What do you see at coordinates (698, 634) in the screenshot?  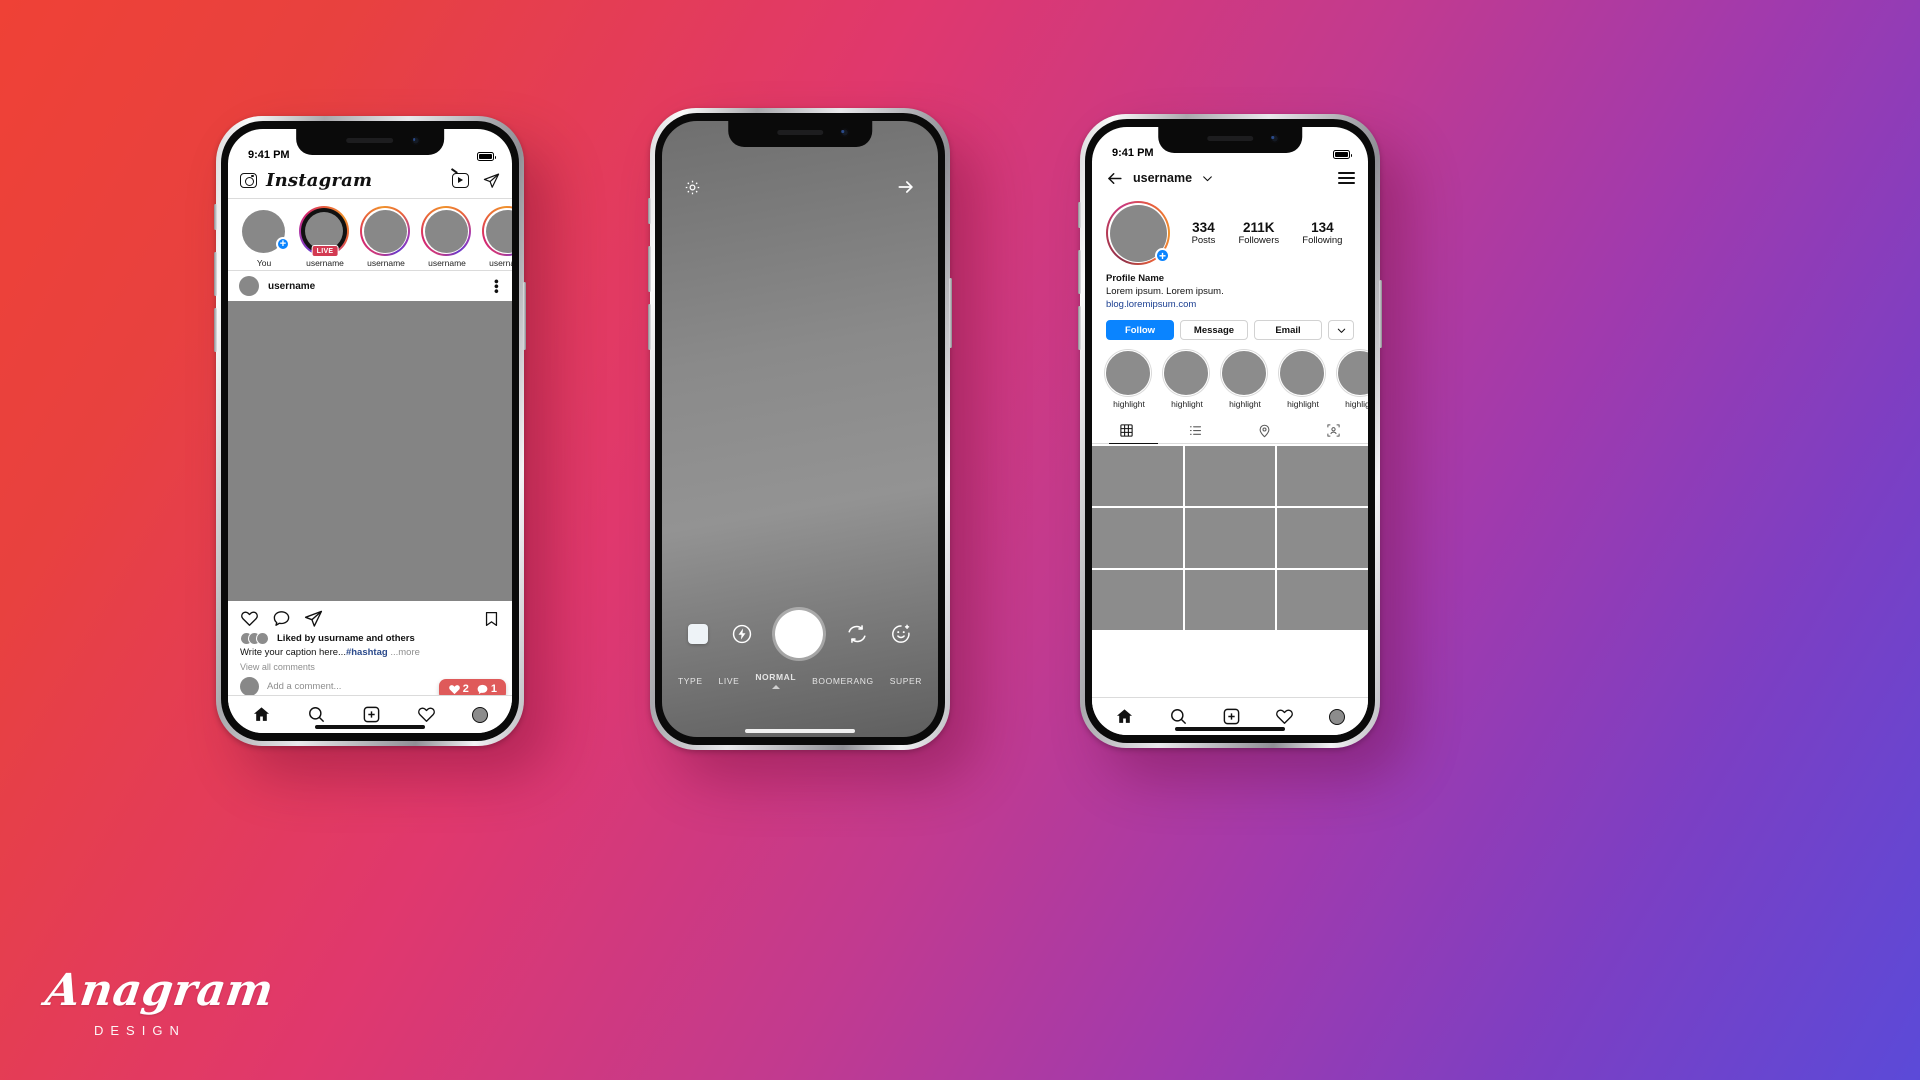 I see `gallery-thumbnail-icon` at bounding box center [698, 634].